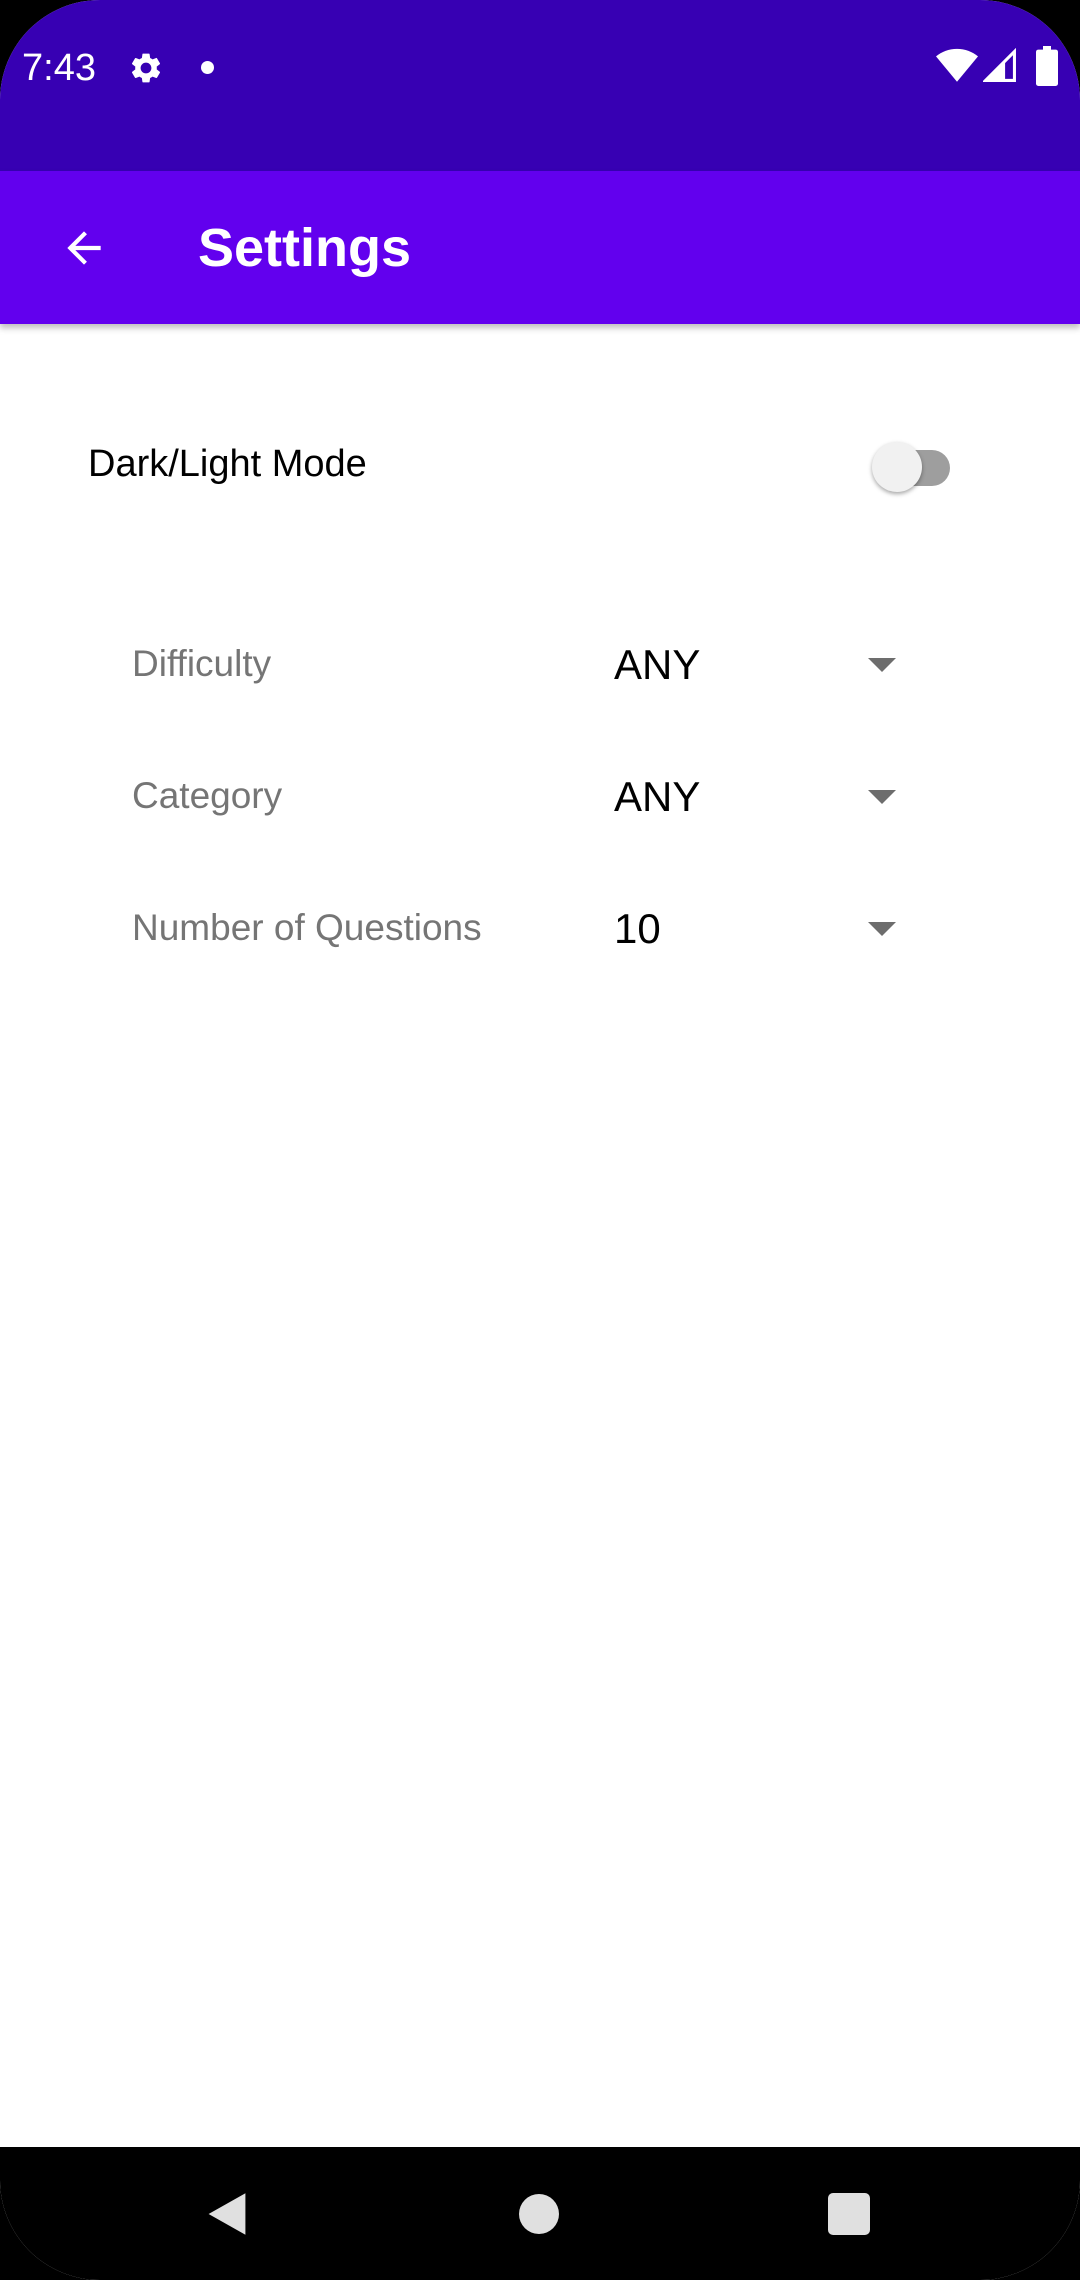  I want to click on difficulty-dropdown: ANY, so click(755, 664).